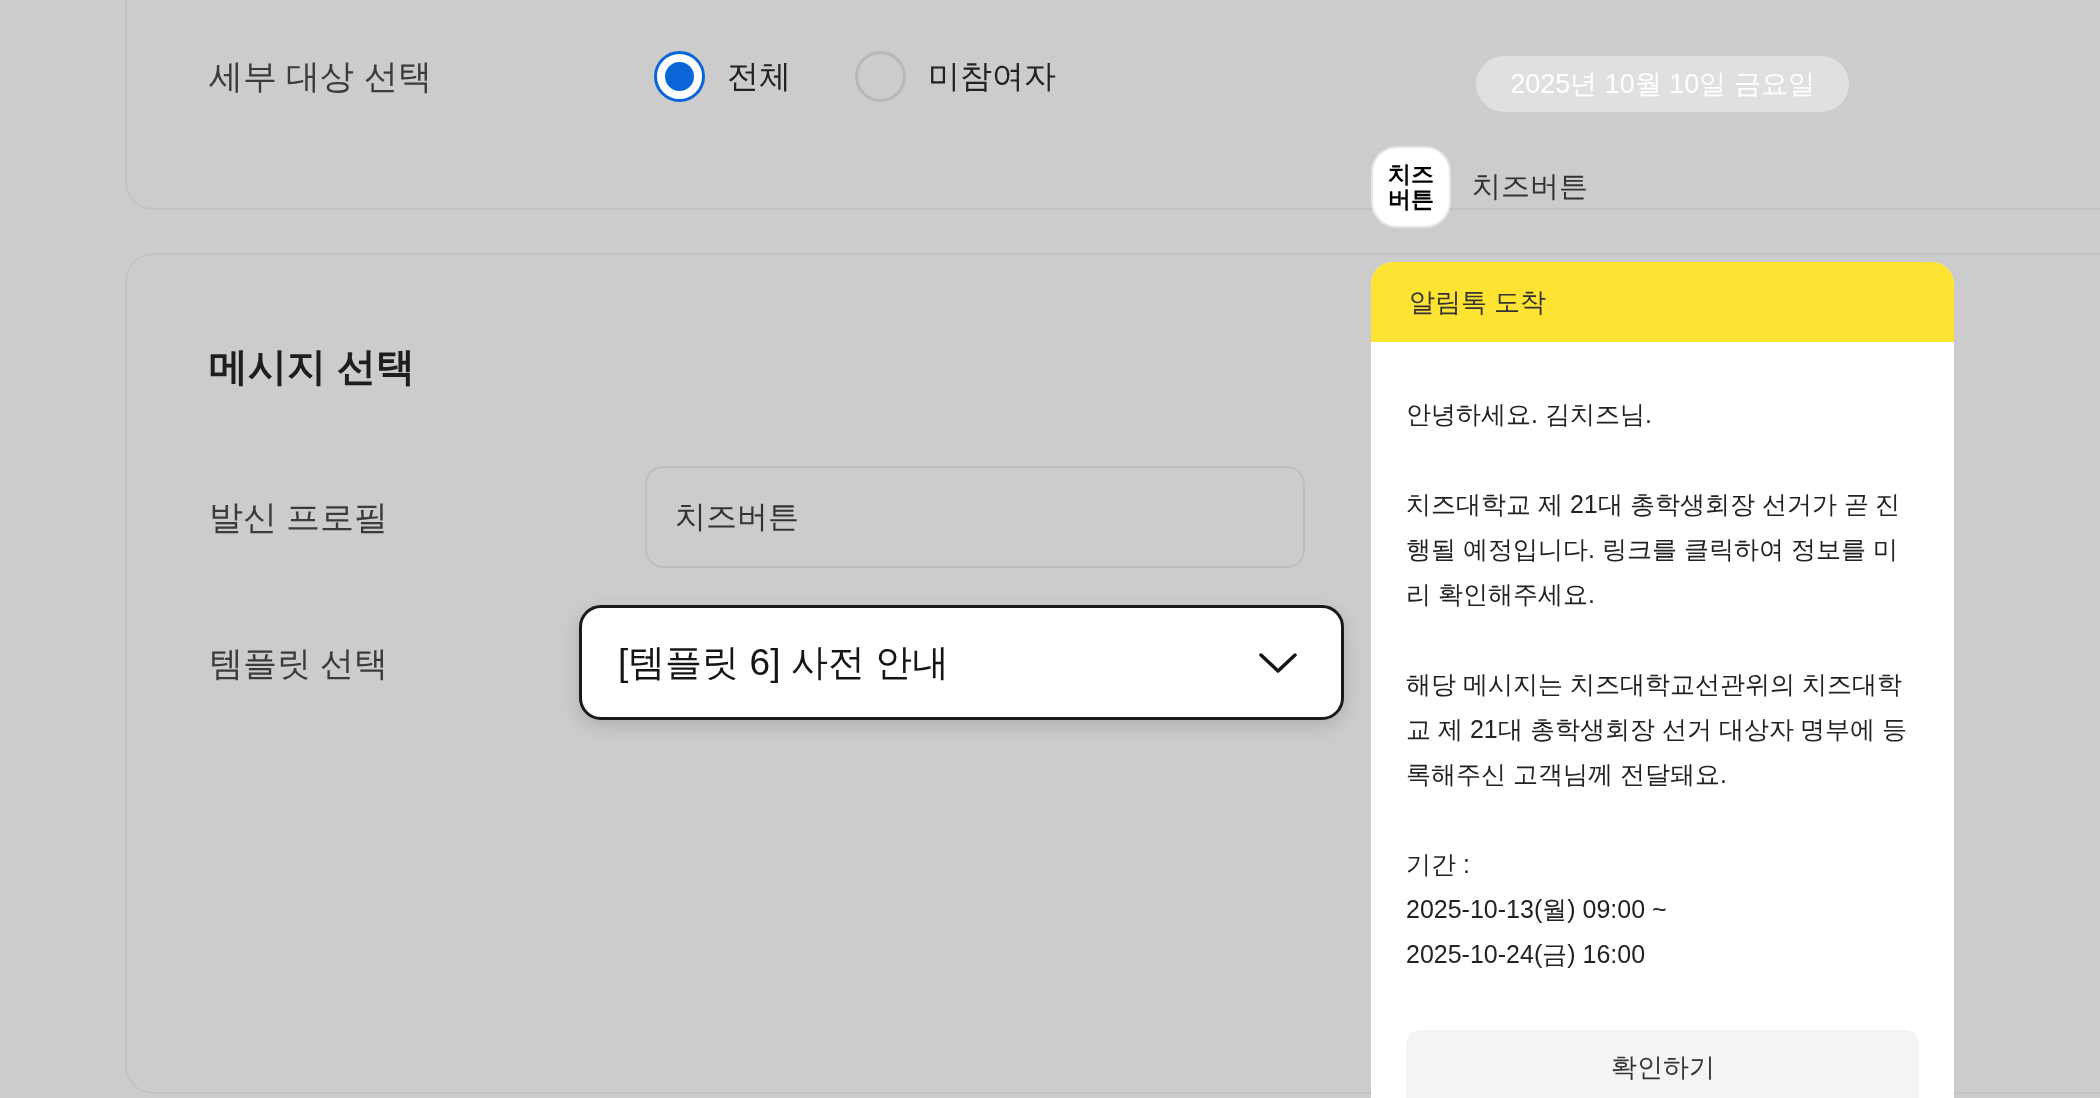 The width and height of the screenshot is (2100, 1098). What do you see at coordinates (1662, 302) in the screenshot?
I see `message-header: 알림톡 도착` at bounding box center [1662, 302].